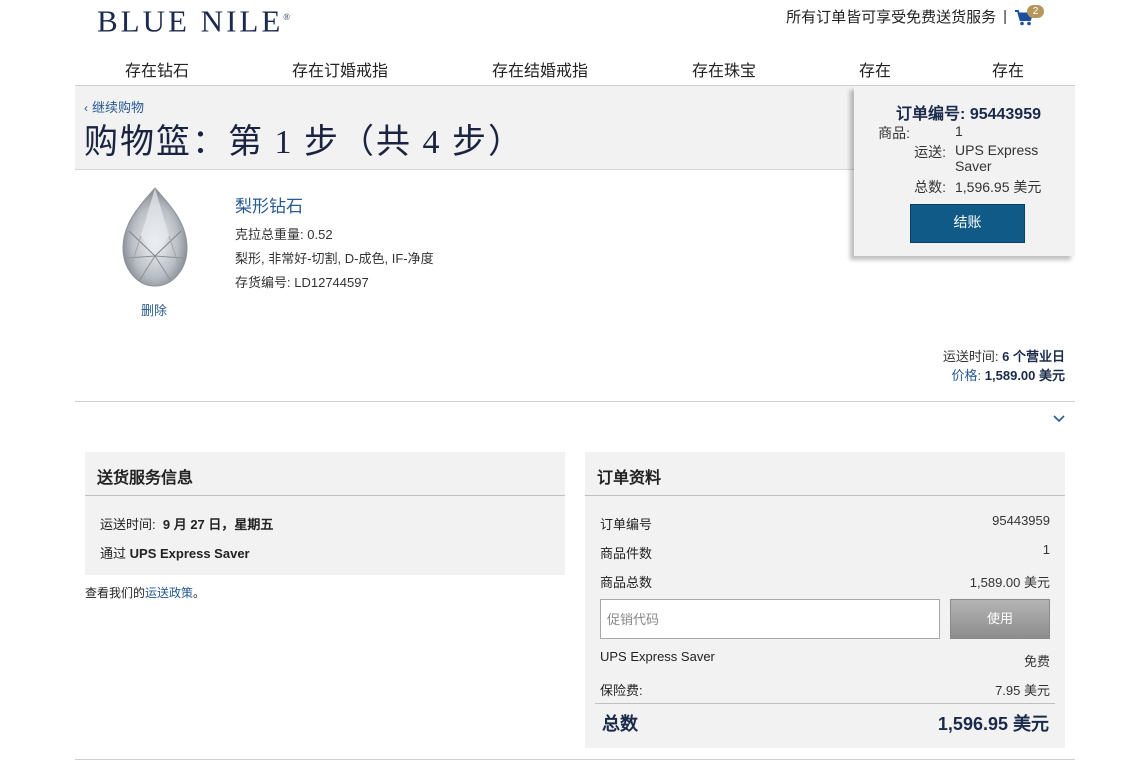  Describe the element at coordinates (1009, 582) in the screenshot. I see `subtotal-value: 1,589.00 美元` at that location.